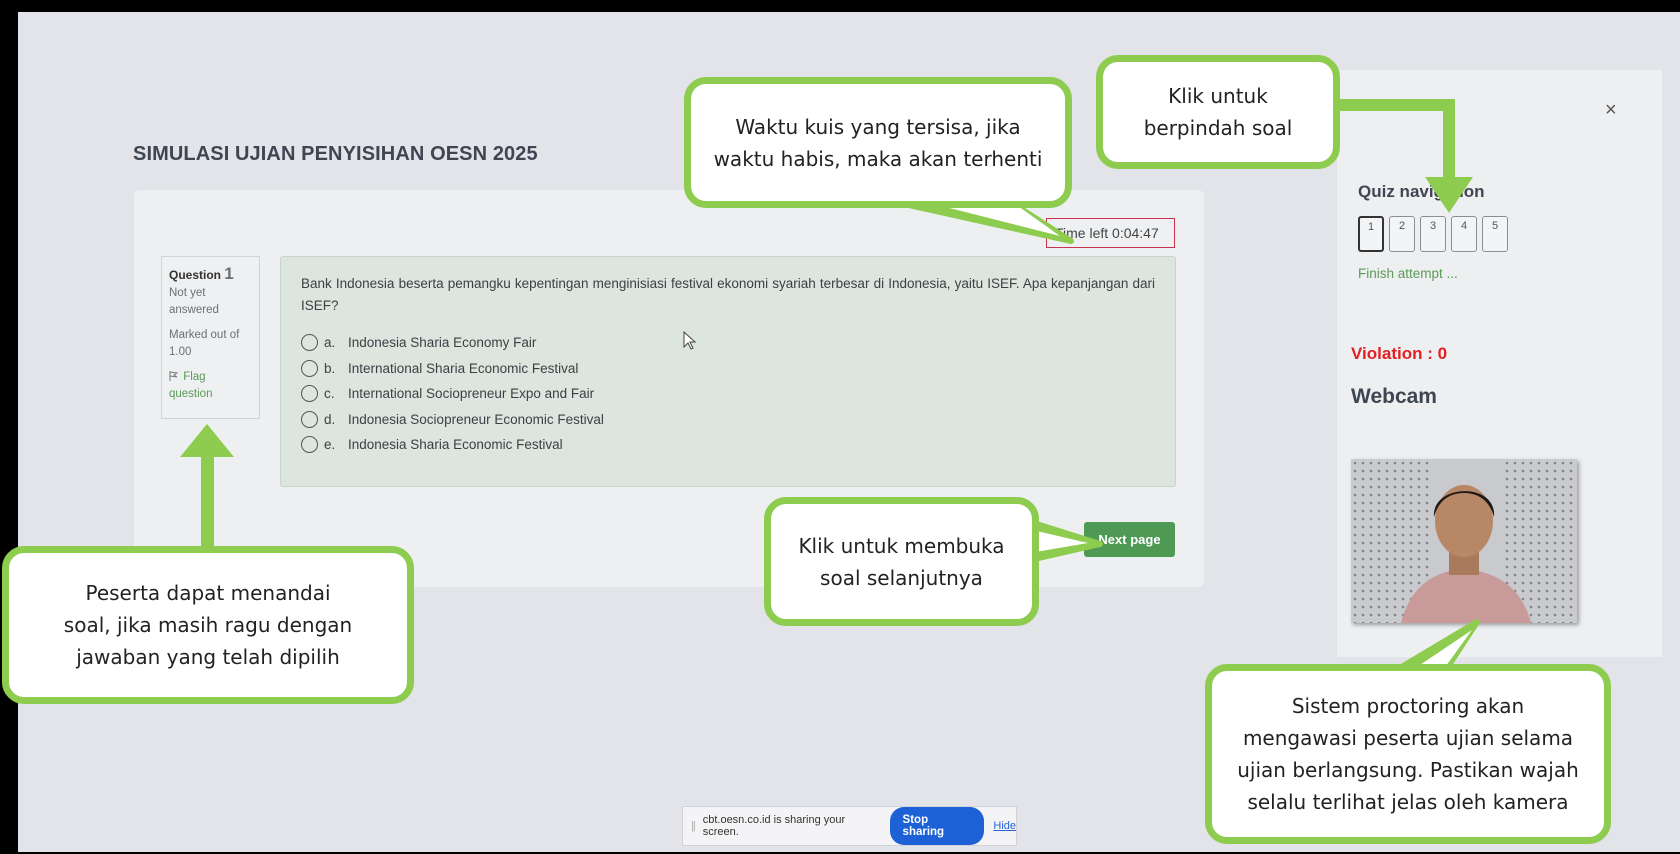 The image size is (1680, 854). What do you see at coordinates (1402, 234) in the screenshot?
I see `nav-question-2: 2` at bounding box center [1402, 234].